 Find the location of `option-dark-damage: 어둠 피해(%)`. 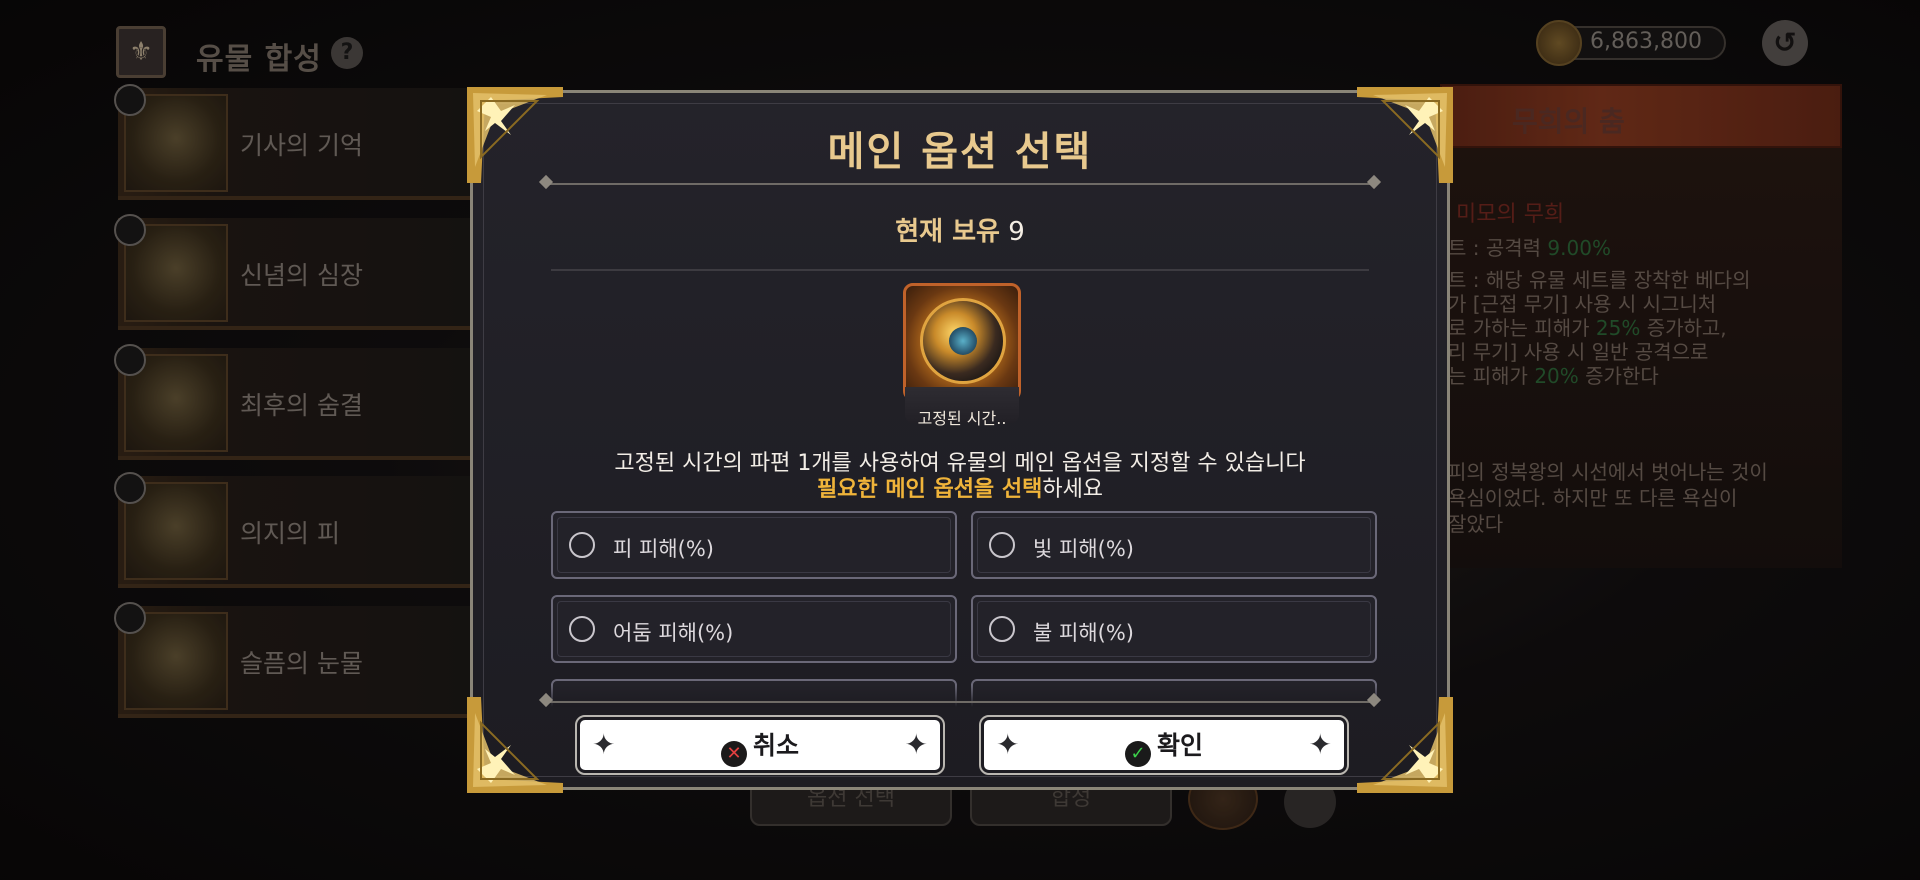

option-dark-damage: 어둠 피해(%) is located at coordinates (754, 629).